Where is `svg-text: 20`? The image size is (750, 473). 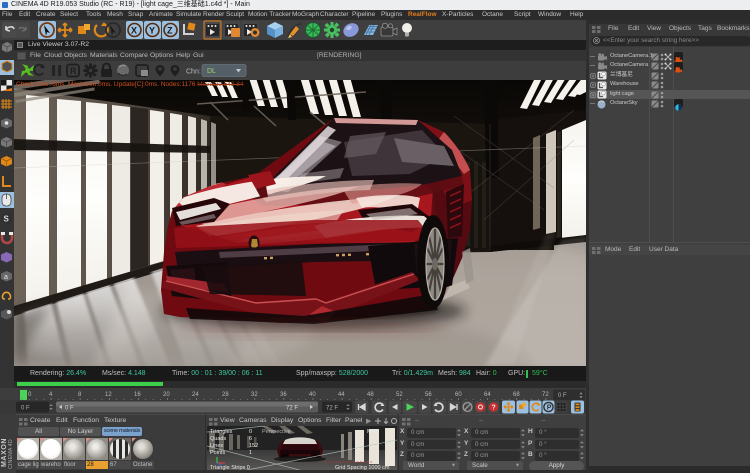
svg-text: 20 is located at coordinates (166, 395).